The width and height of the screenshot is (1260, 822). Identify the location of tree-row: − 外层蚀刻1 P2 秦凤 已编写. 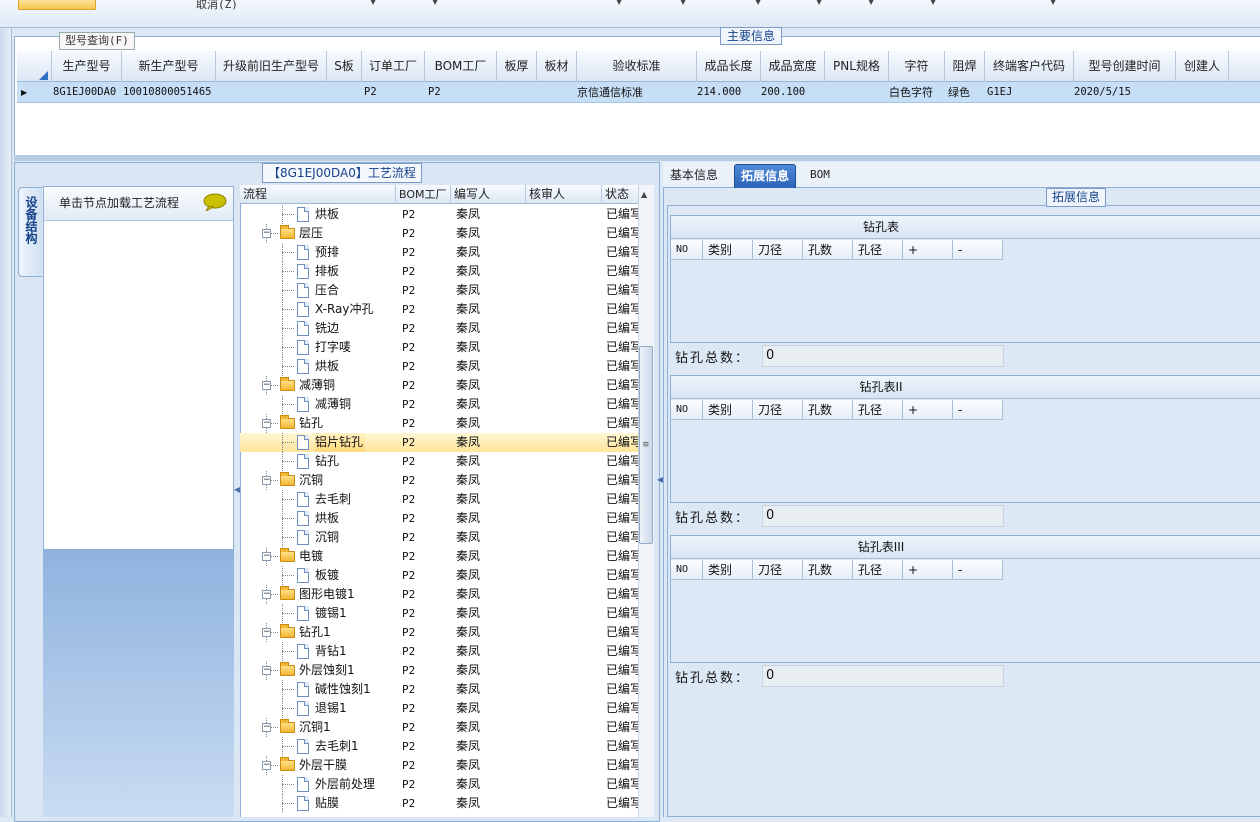
(439, 670).